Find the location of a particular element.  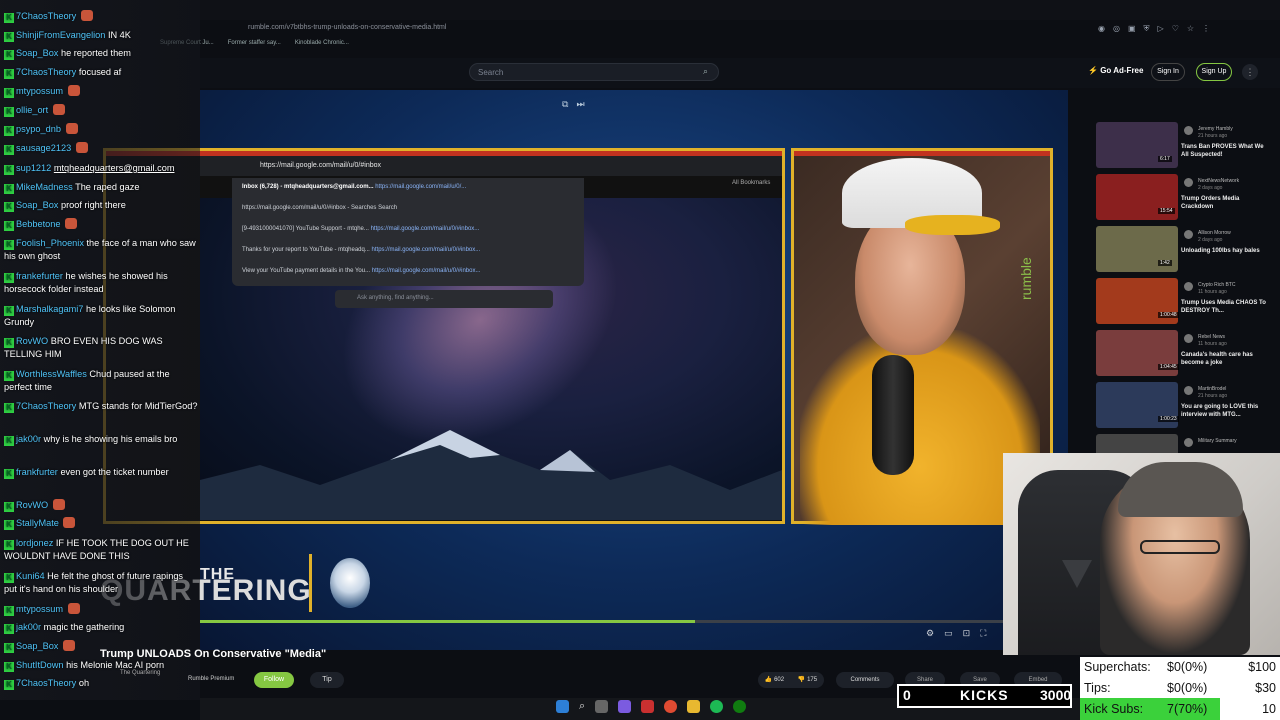

chat-username: ShutItDown is located at coordinates (40, 665).